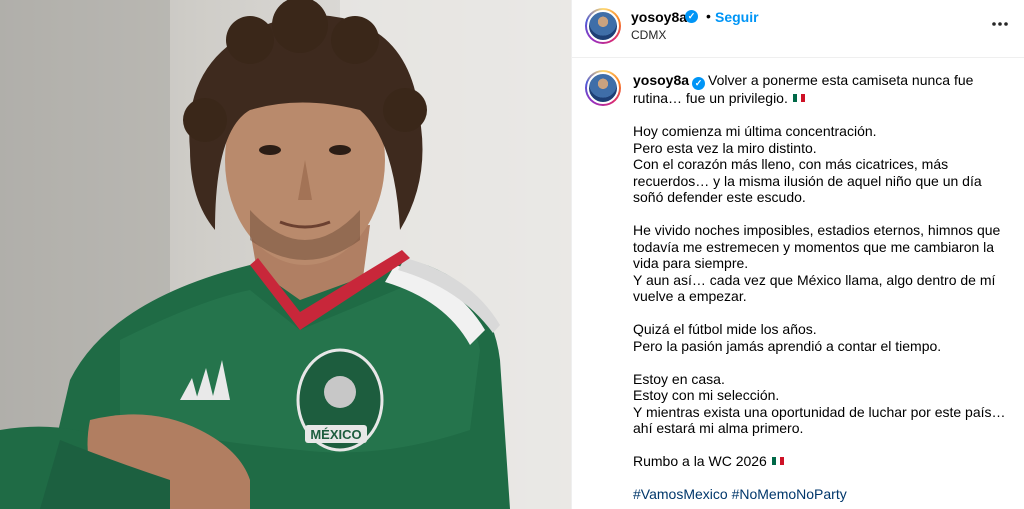 This screenshot has height=509, width=1024. Describe the element at coordinates (755, 131) in the screenshot. I see `caption-line: Hoy comienza mi última concentración.` at that location.